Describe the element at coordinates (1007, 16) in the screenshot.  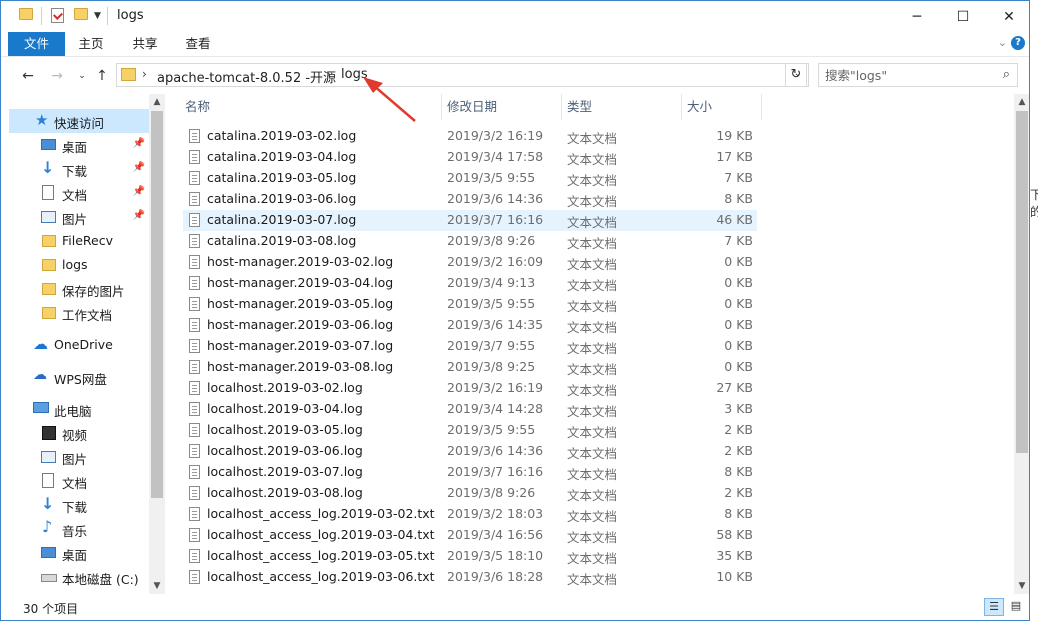
I see `close-button: ✕` at that location.